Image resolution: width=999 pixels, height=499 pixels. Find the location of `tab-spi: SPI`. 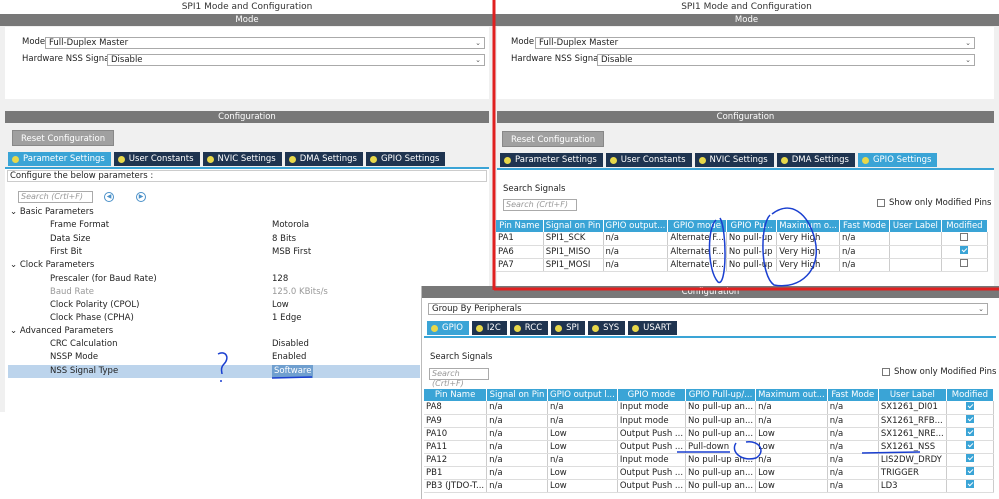

tab-spi: SPI is located at coordinates (568, 328).